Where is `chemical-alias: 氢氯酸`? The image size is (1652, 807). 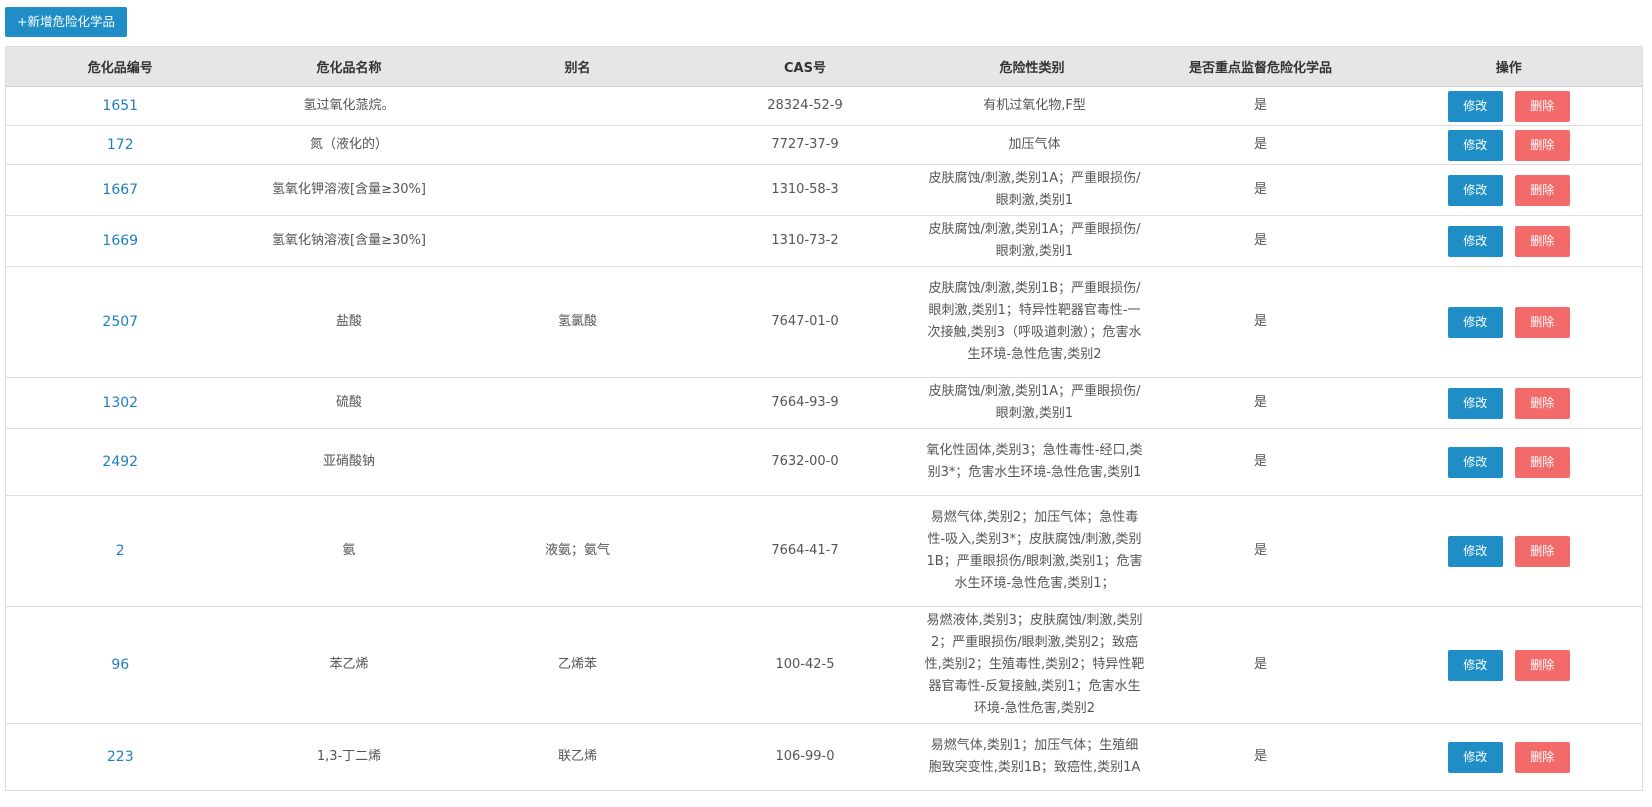
chemical-alias: 氢氯酸 is located at coordinates (577, 322).